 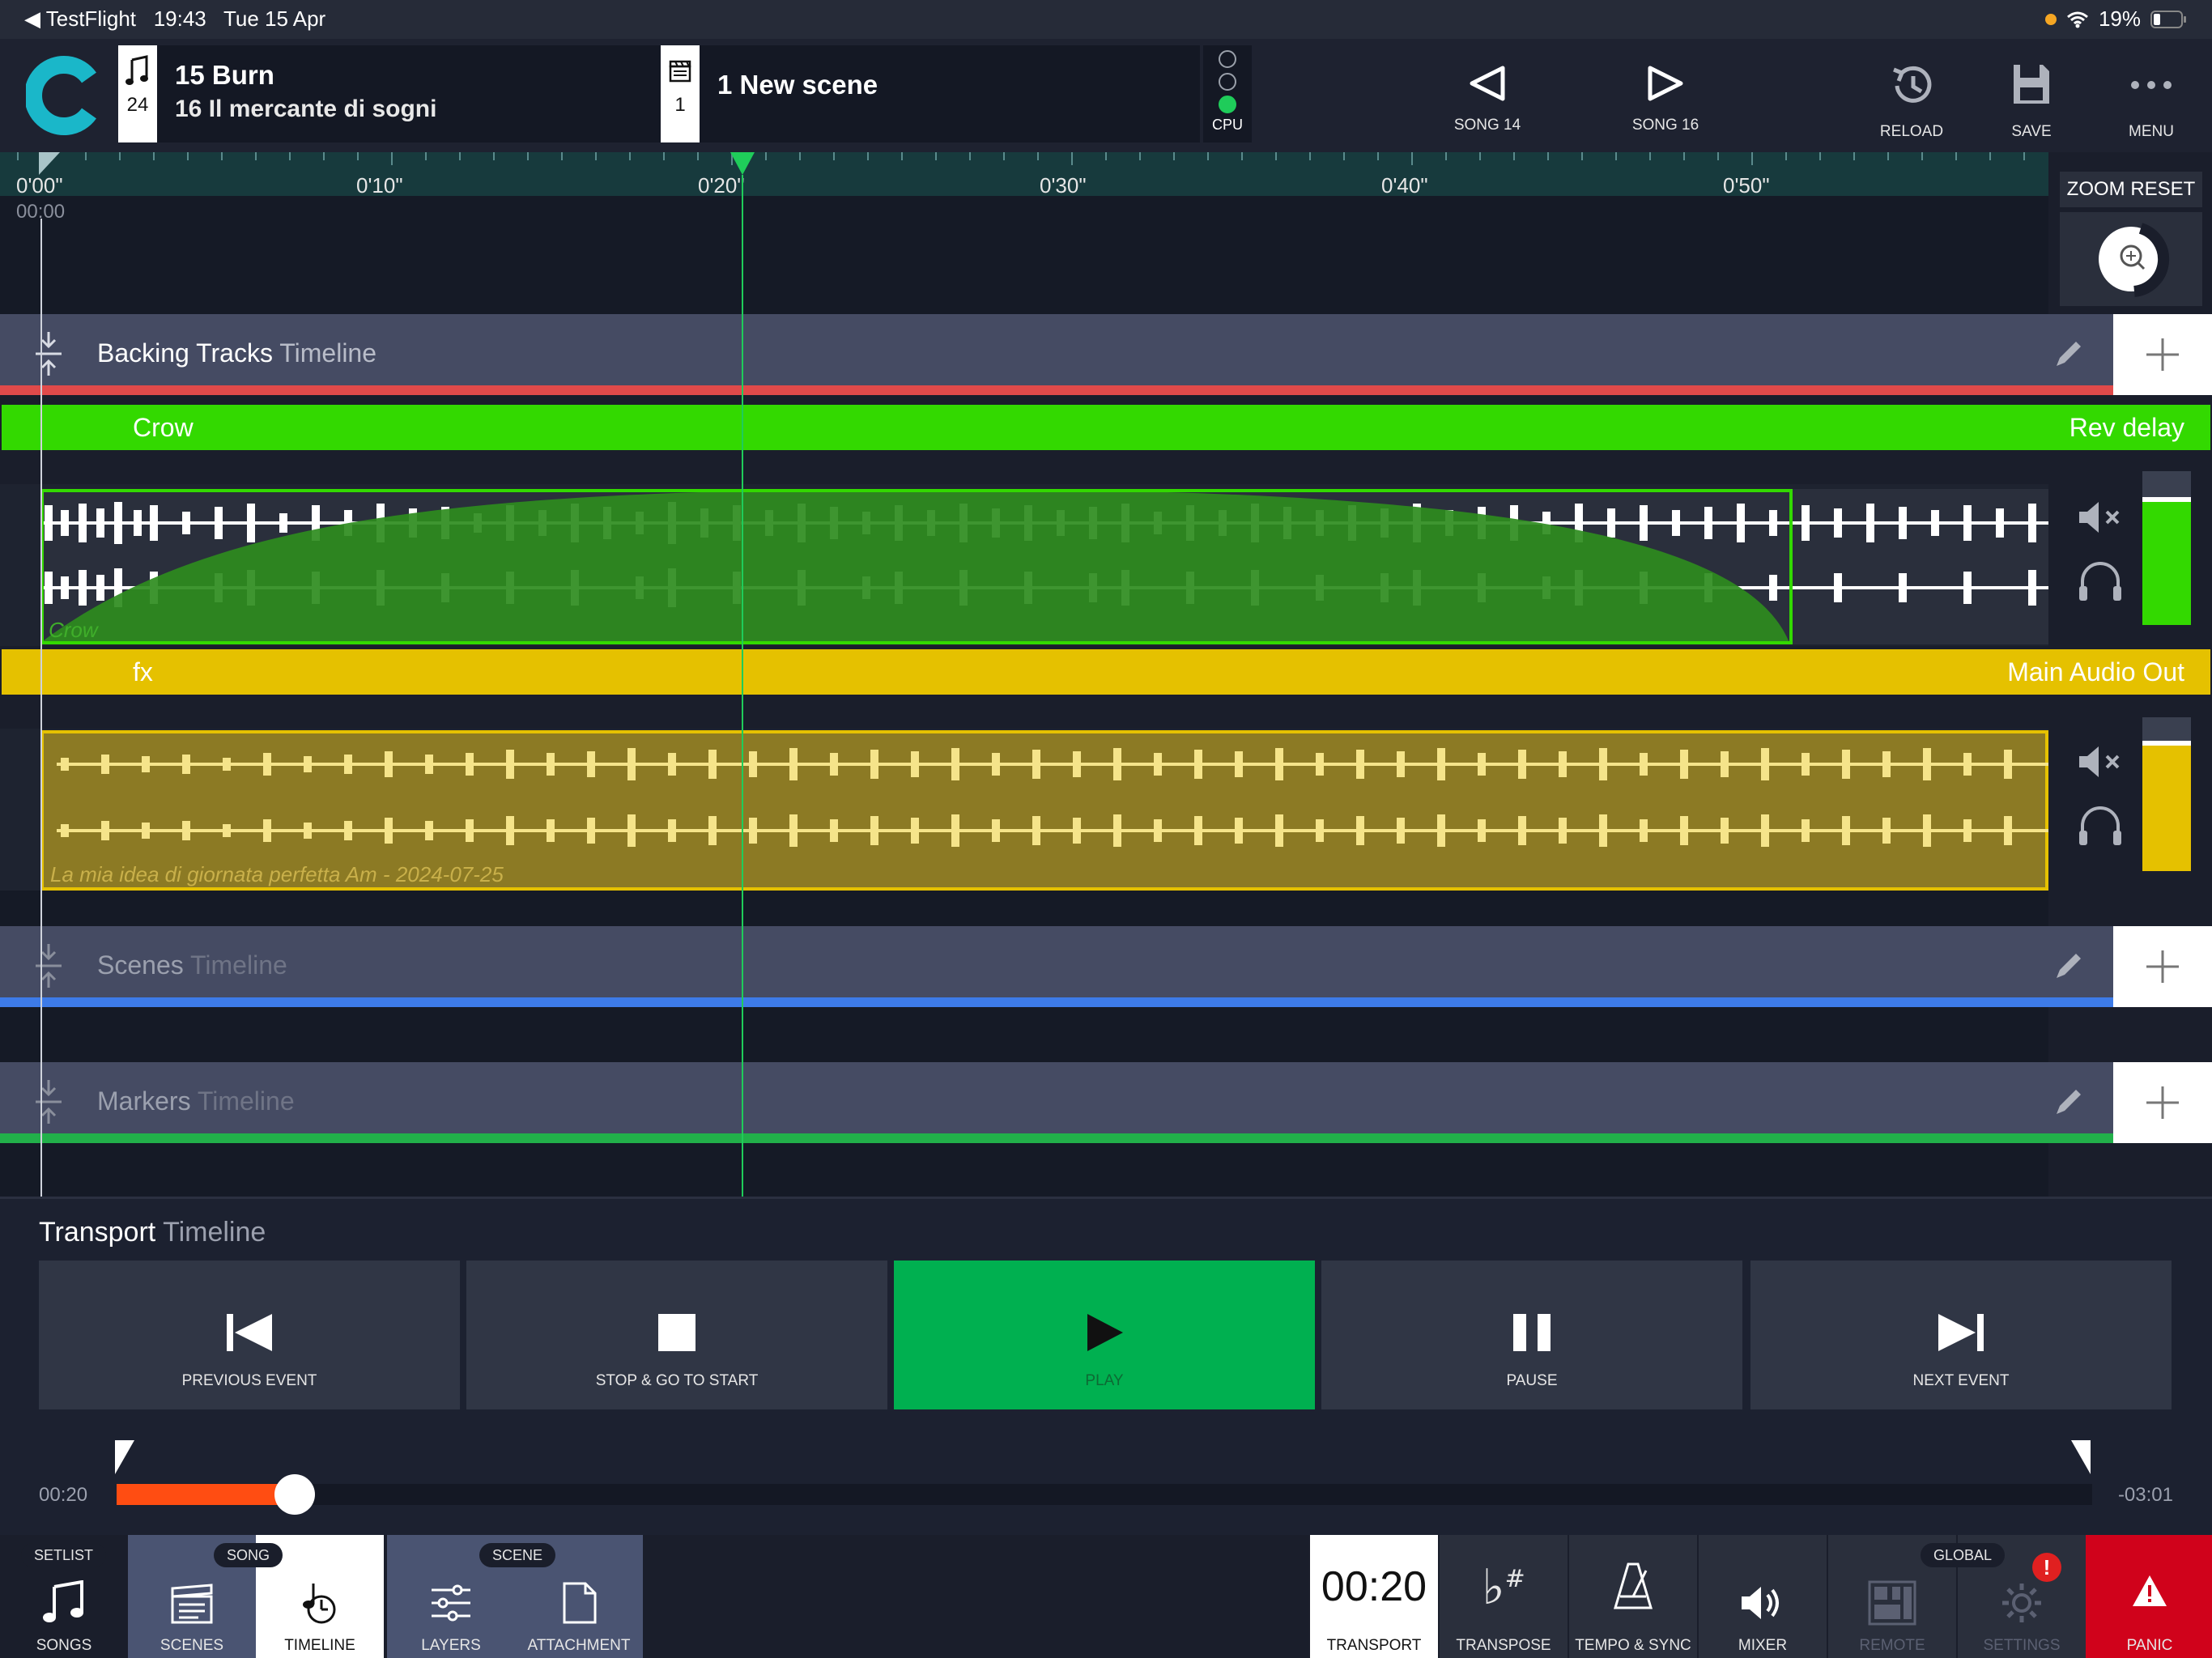 What do you see at coordinates (677, 1380) in the screenshot?
I see `stop-label: STOP & GO TO START` at bounding box center [677, 1380].